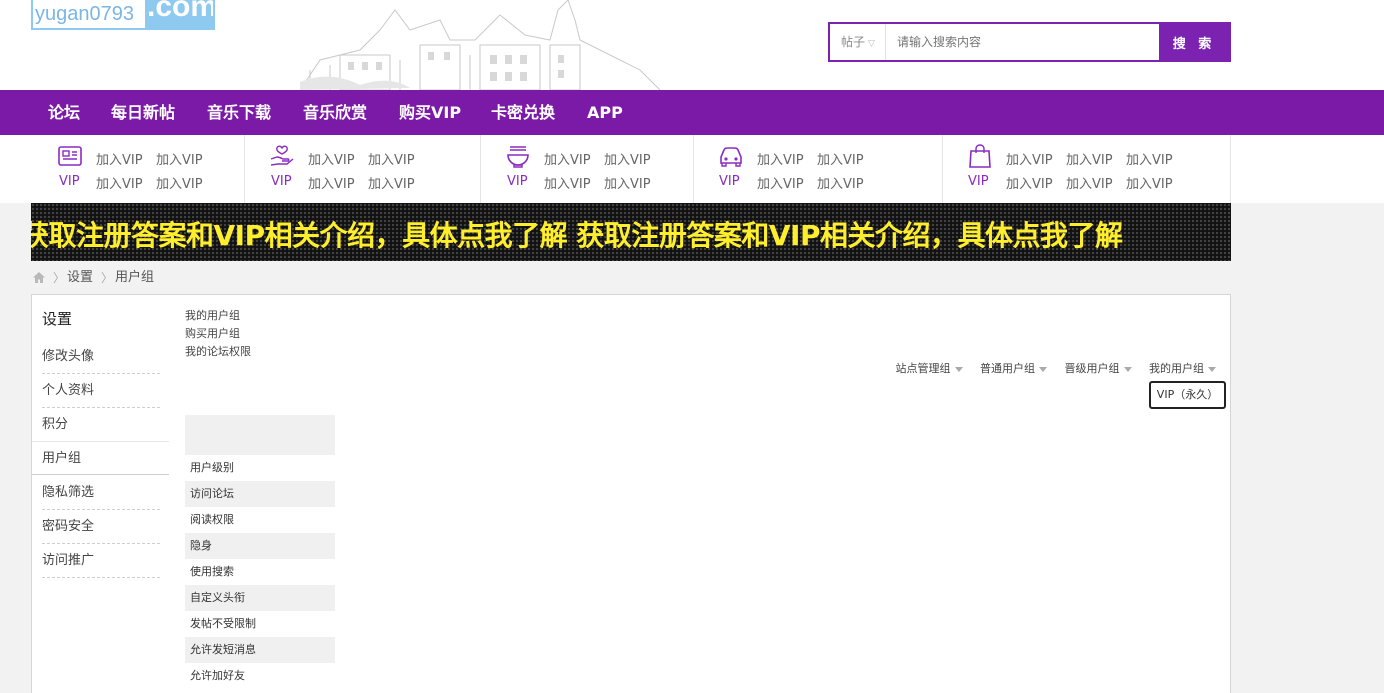 This screenshot has width=1384, height=693. Describe the element at coordinates (101, 391) in the screenshot. I see `sidebar-item-profile: 个人资料` at that location.